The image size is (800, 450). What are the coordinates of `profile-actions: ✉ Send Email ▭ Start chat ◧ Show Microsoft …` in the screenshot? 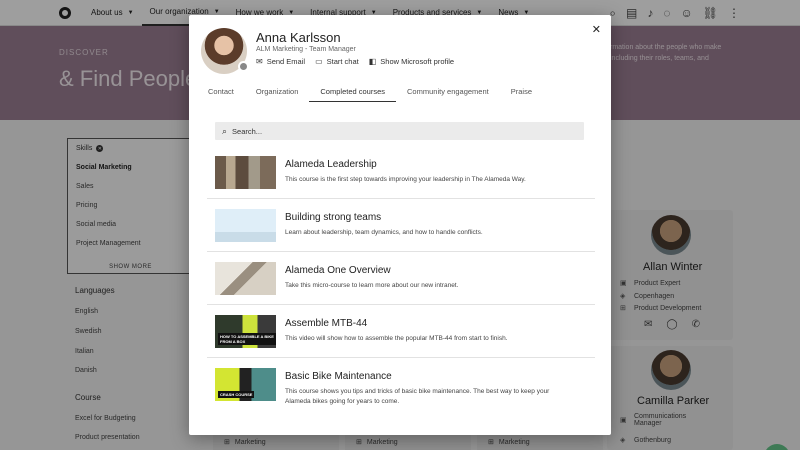 It's located at (355, 61).